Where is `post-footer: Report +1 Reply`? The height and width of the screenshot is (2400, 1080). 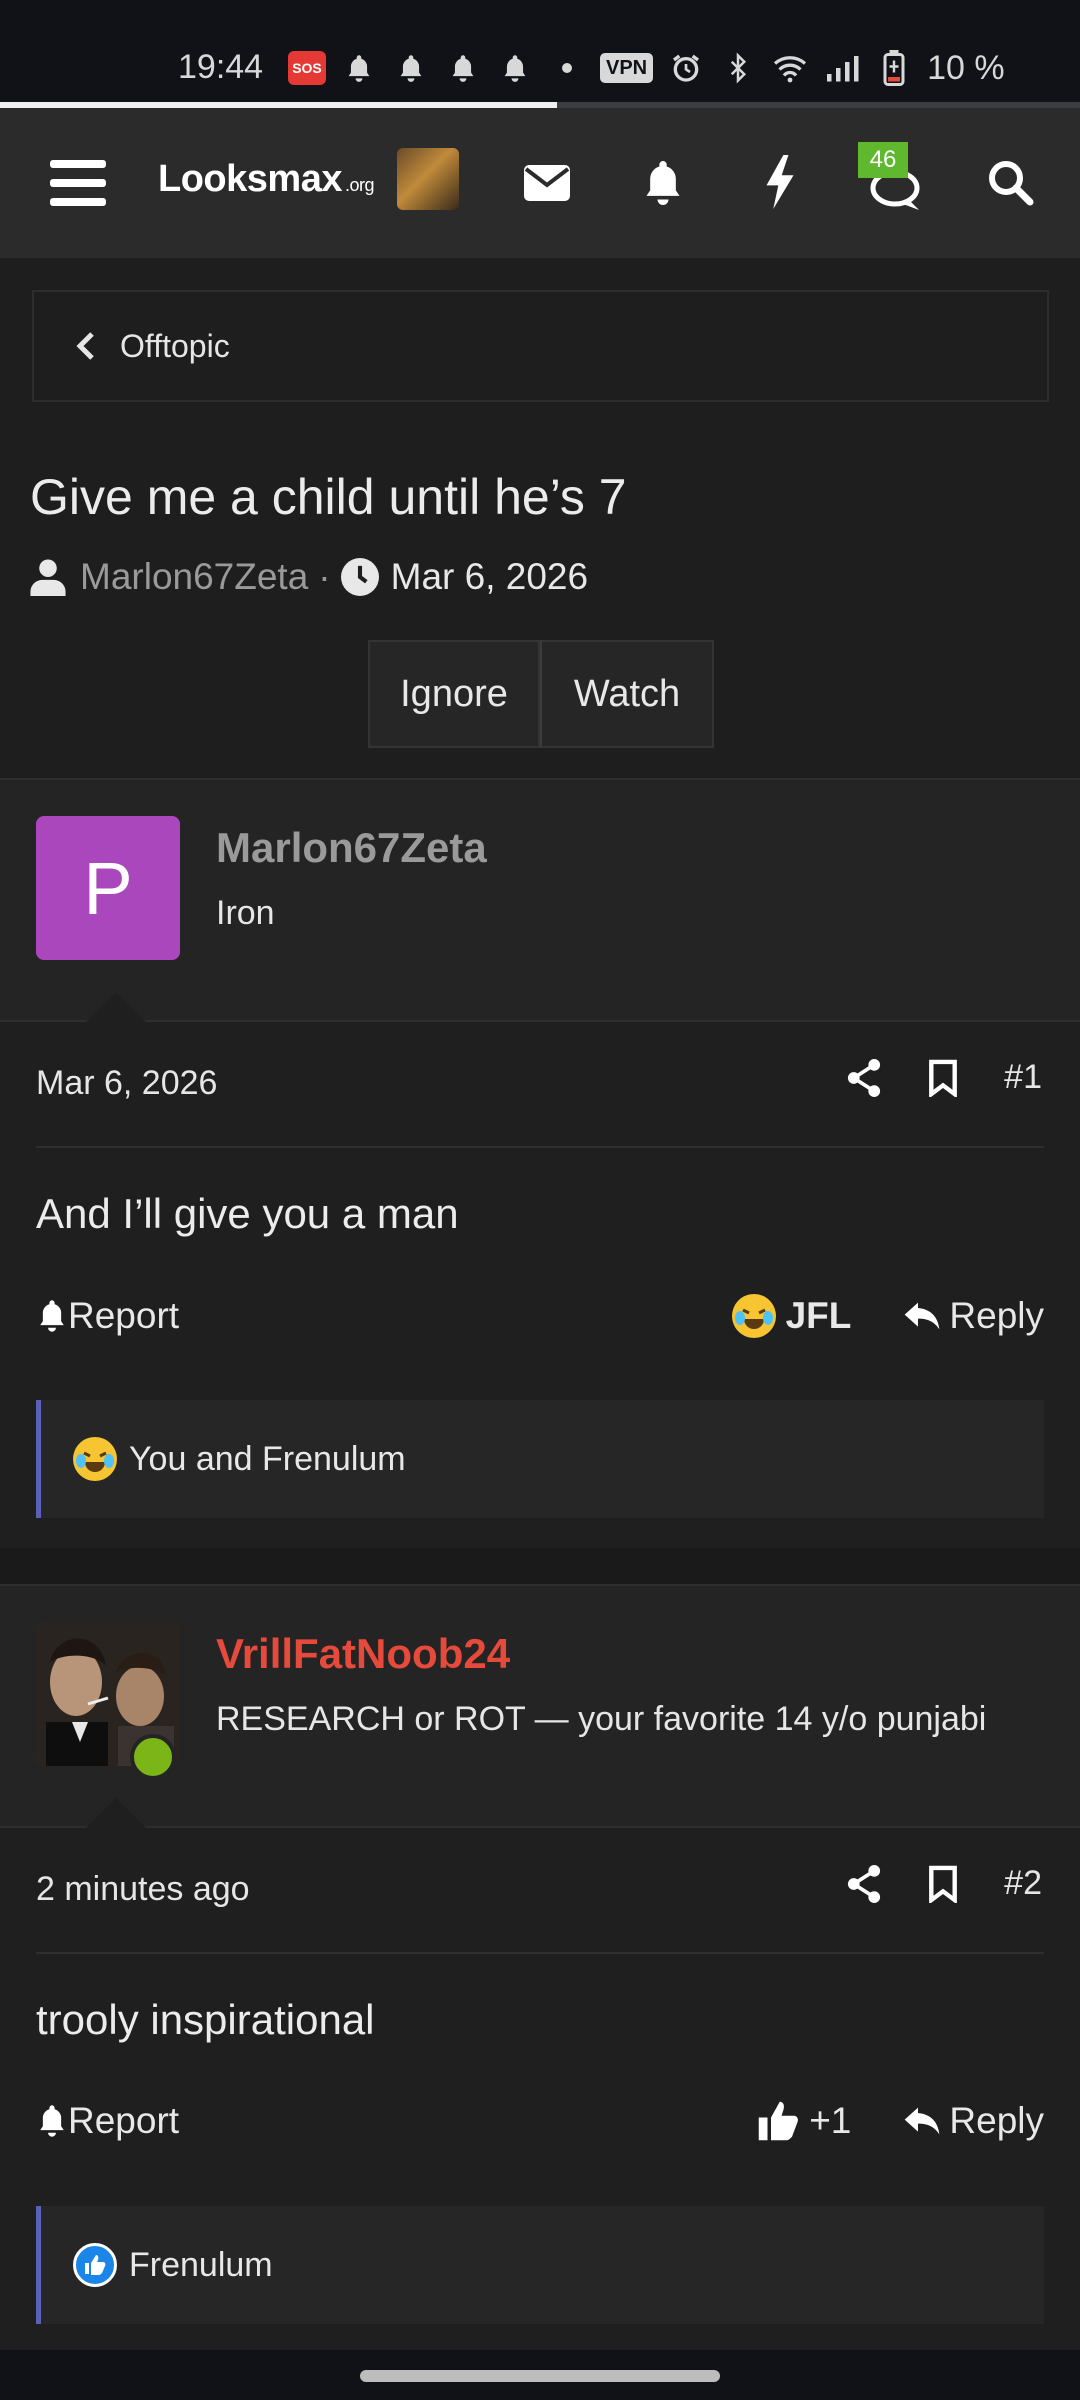
post-footer: Report +1 Reply is located at coordinates (540, 2121).